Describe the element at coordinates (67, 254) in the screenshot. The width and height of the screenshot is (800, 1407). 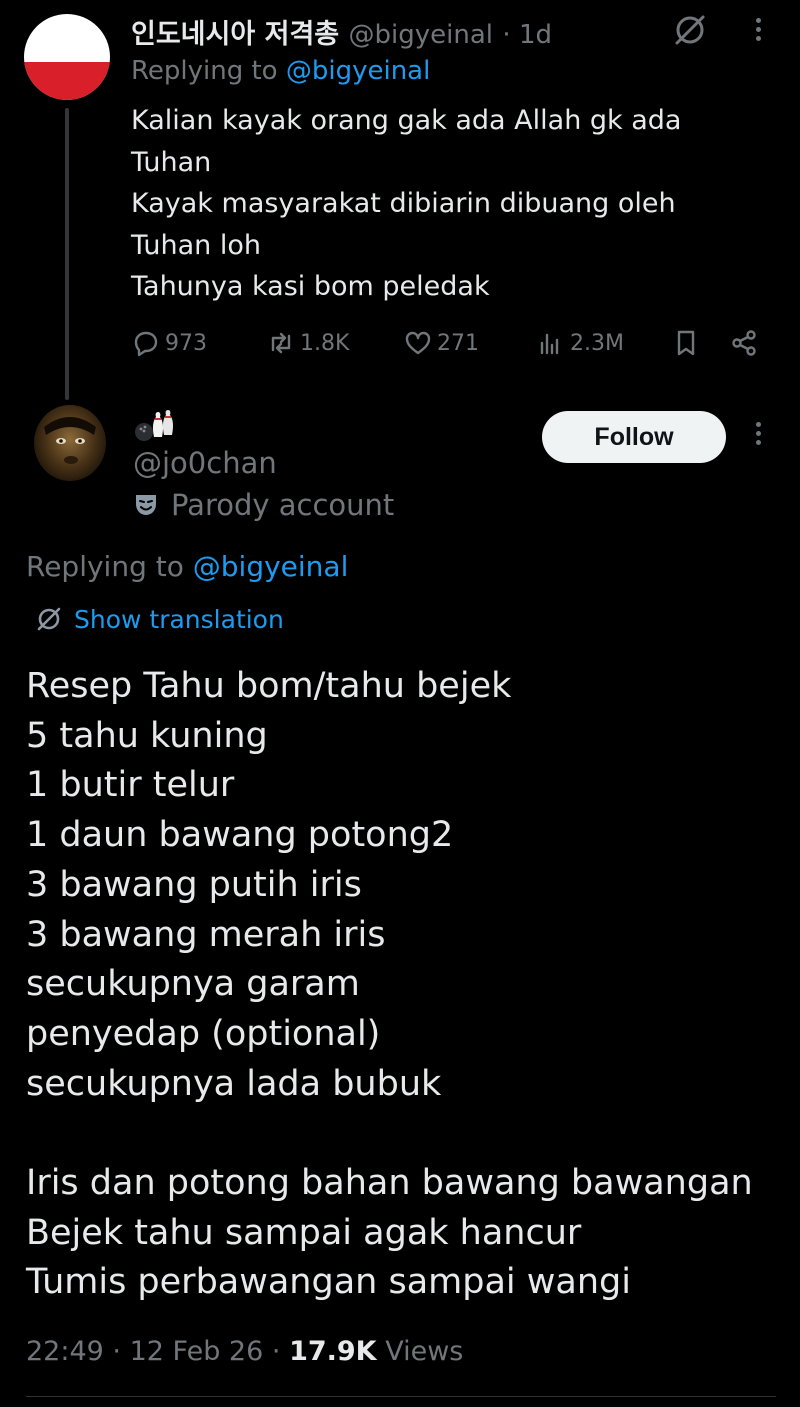
I see `thread-line` at that location.